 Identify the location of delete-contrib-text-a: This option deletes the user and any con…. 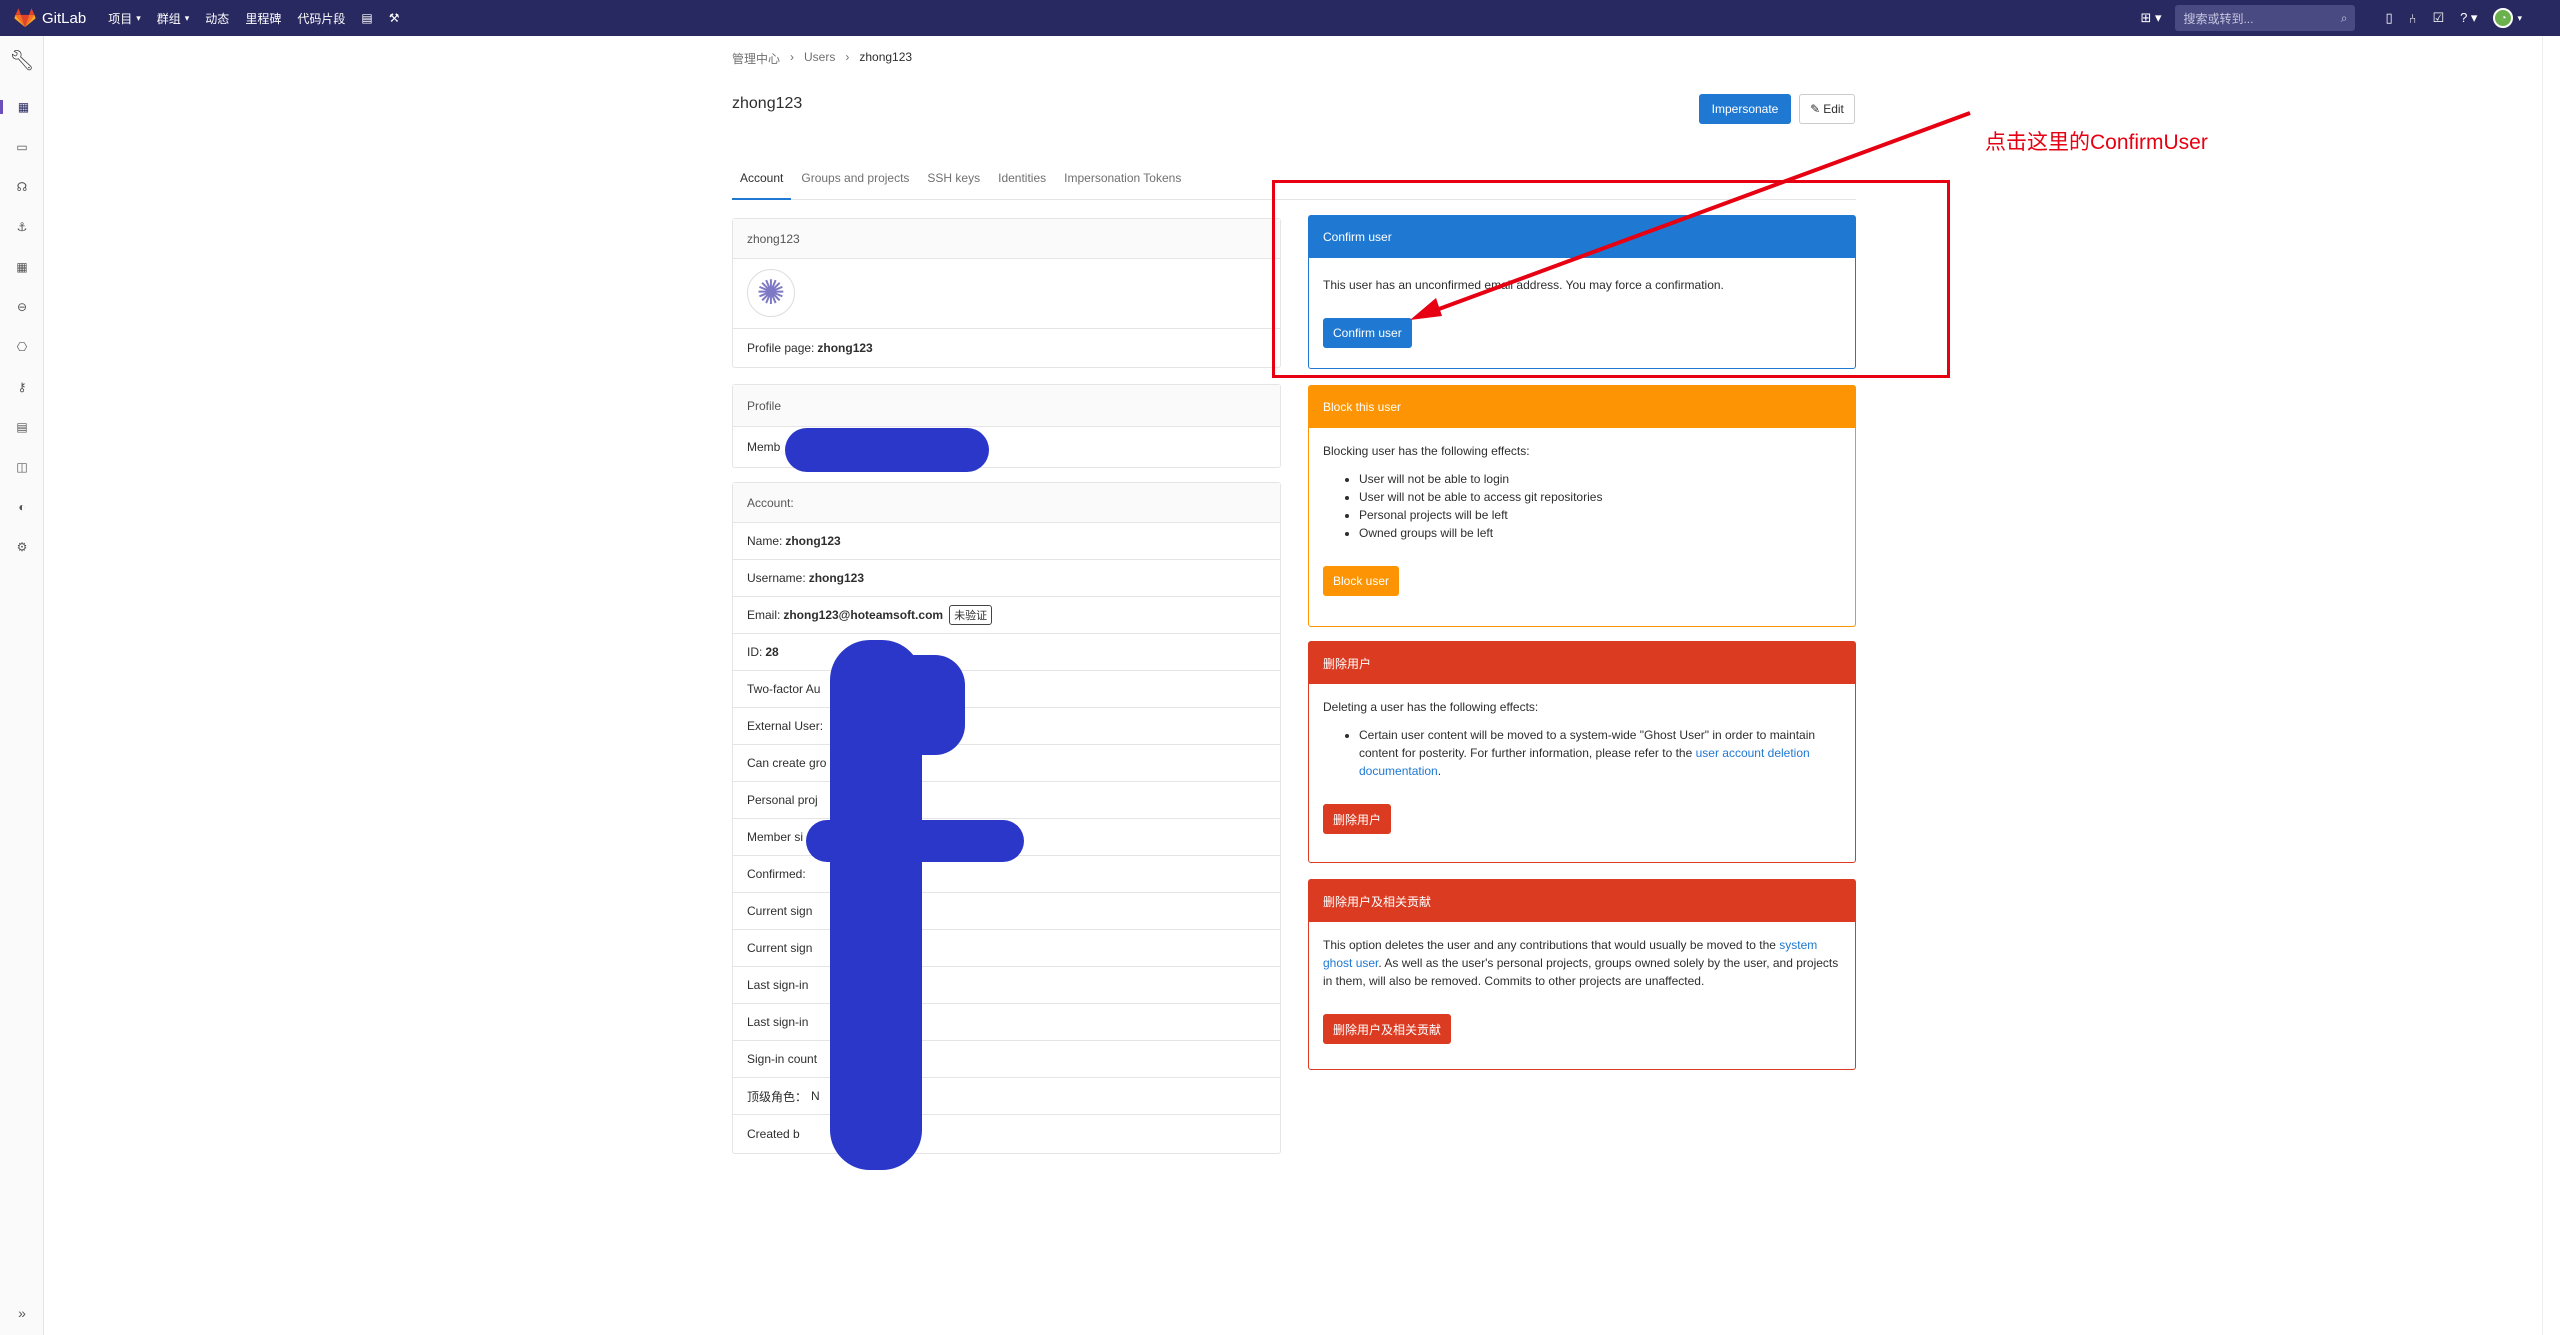
(1551, 945).